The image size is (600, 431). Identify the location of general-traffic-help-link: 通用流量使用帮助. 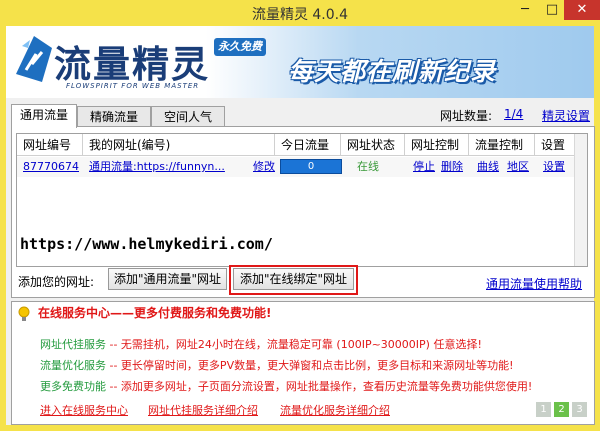
(534, 283).